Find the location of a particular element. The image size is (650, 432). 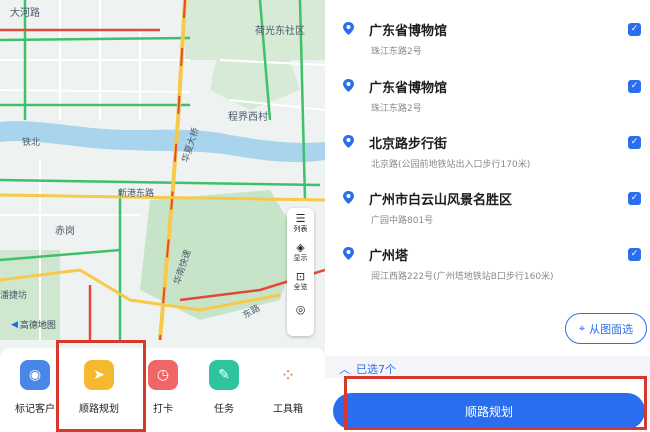

map-provider-logo: ◀ 高德地图 is located at coordinates (33, 325).